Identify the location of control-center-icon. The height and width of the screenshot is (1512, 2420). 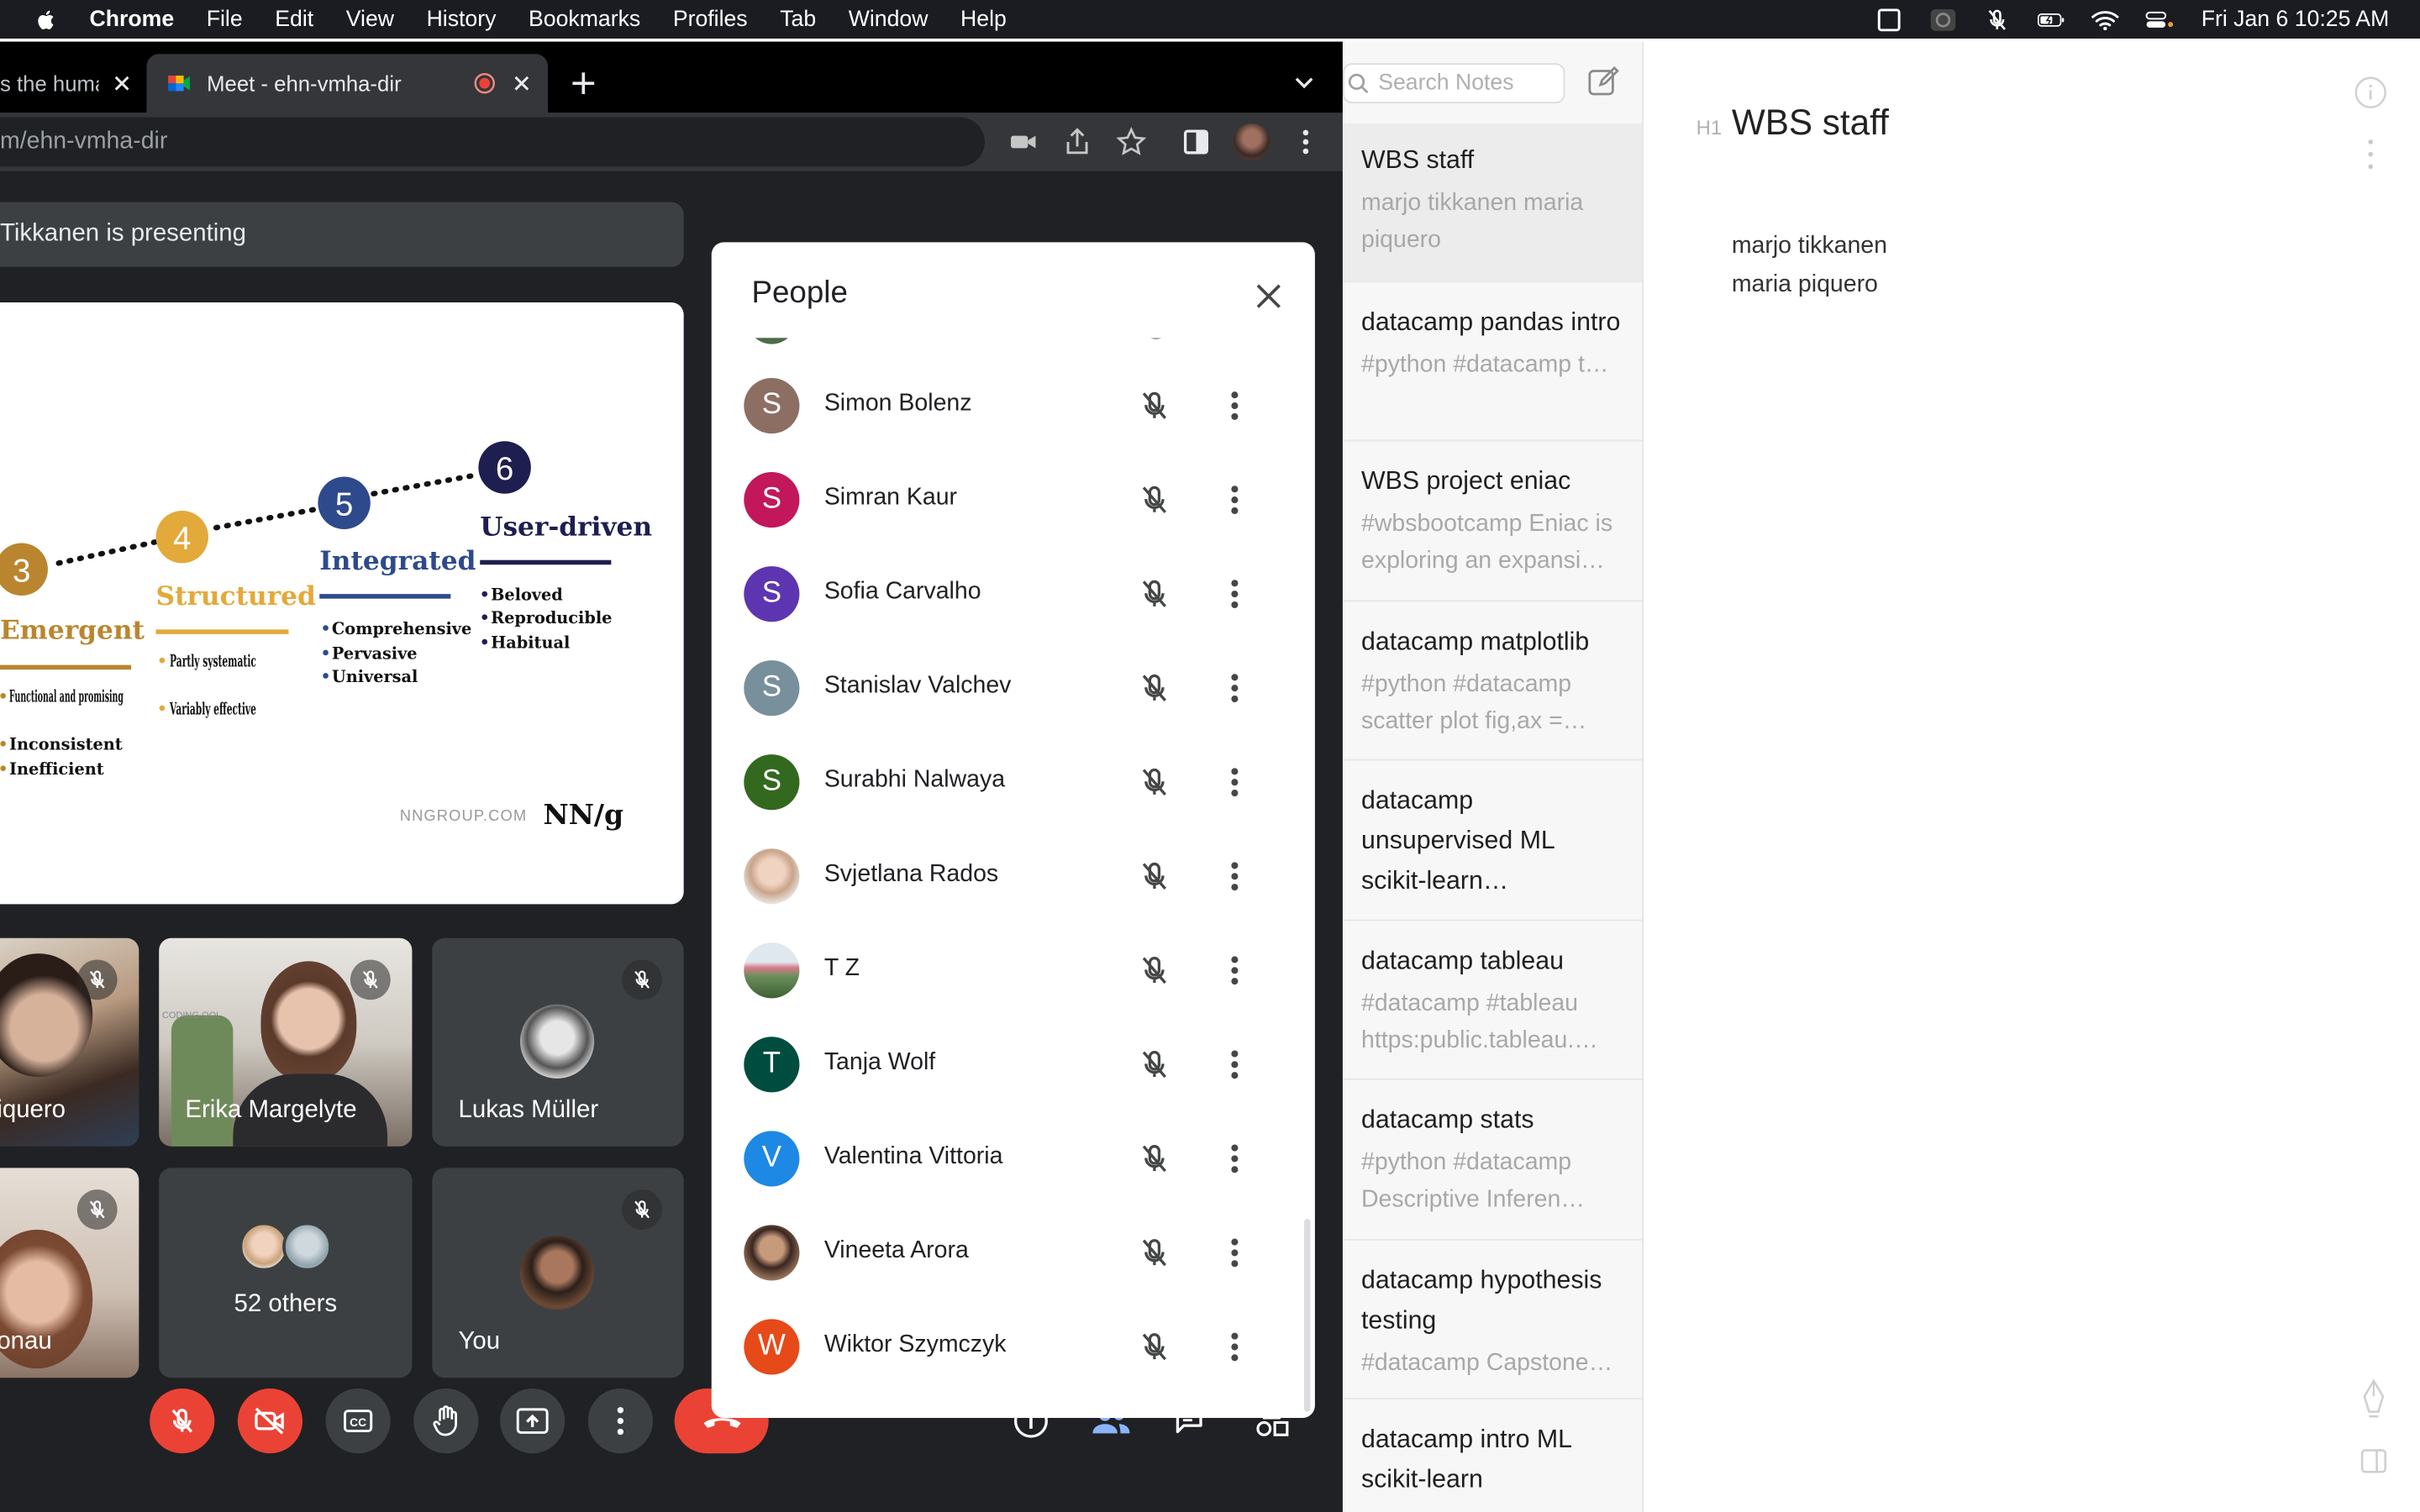
(2160, 19).